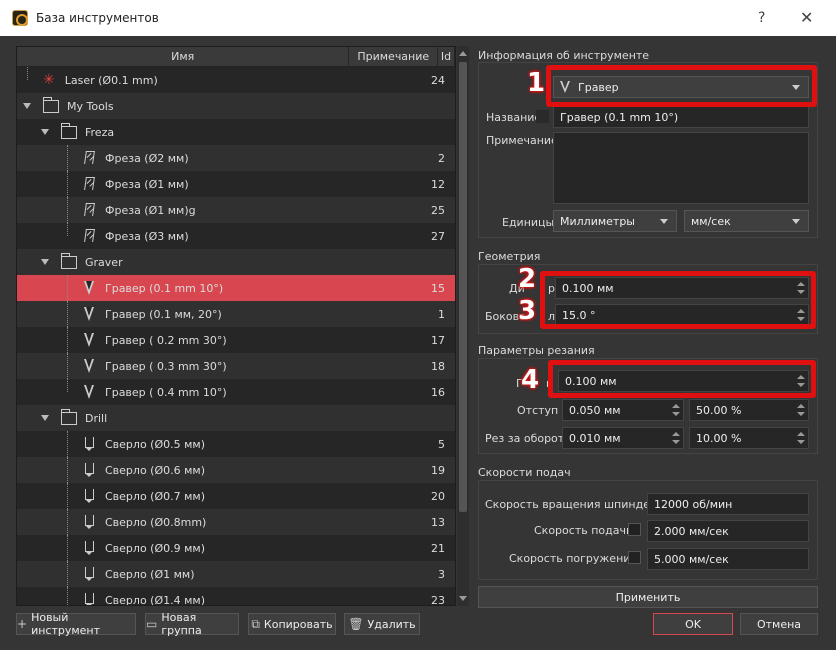 This screenshot has width=836, height=650. I want to click on tree-row-tool: Сверло (Ø0.9 мм) 21, so click(236, 548).